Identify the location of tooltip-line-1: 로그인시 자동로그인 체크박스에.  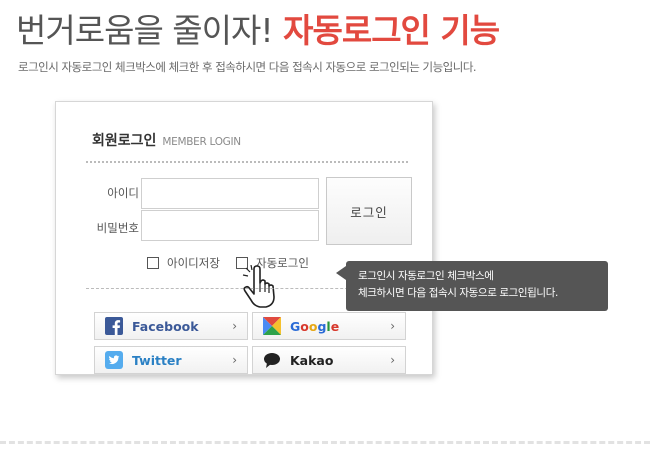
(426, 276).